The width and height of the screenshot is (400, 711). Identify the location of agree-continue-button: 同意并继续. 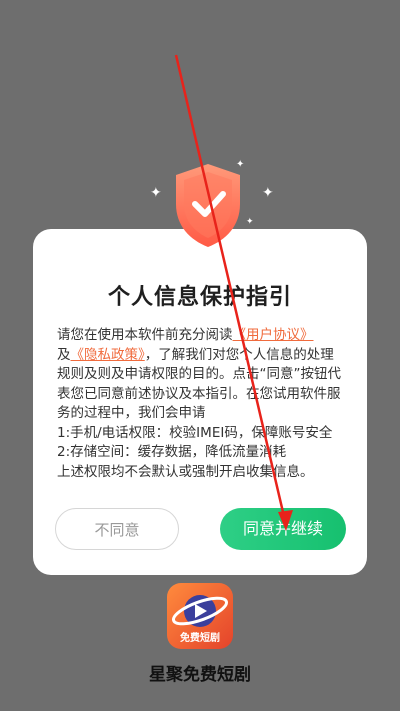
(283, 529).